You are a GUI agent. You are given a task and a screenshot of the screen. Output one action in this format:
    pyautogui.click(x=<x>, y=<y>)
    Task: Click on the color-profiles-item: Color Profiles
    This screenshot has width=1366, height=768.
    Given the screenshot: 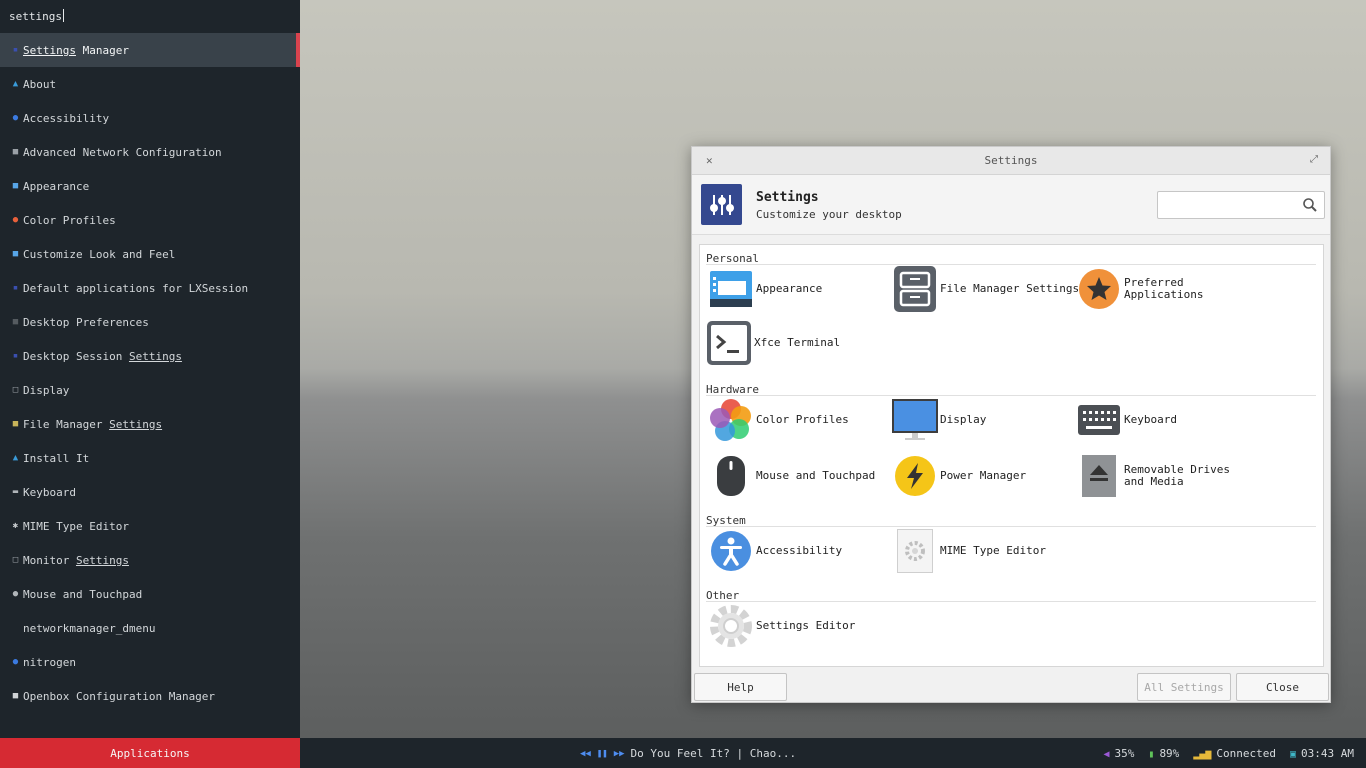 What is the action you would take?
    pyautogui.click(x=778, y=420)
    